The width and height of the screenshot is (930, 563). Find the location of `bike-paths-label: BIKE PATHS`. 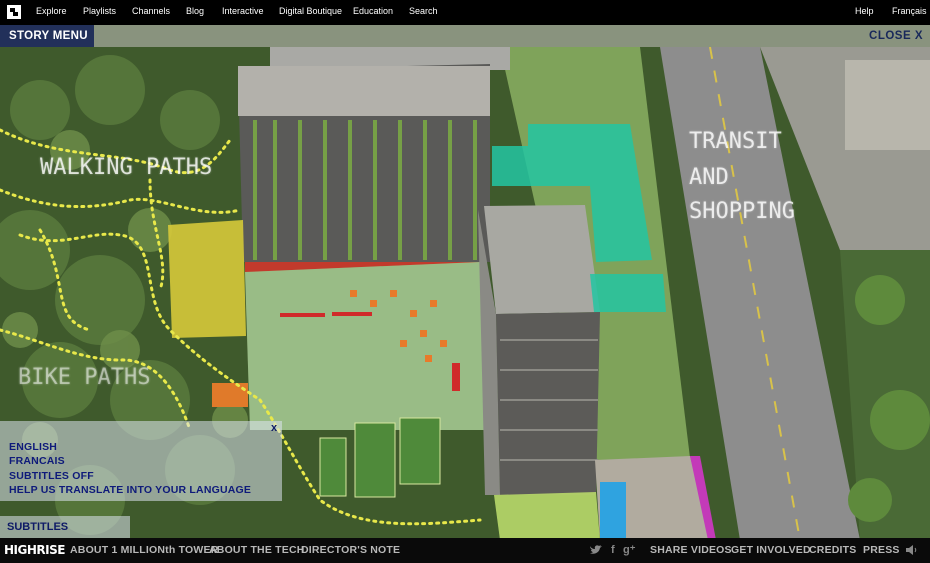

bike-paths-label: BIKE PATHS is located at coordinates (84, 377).